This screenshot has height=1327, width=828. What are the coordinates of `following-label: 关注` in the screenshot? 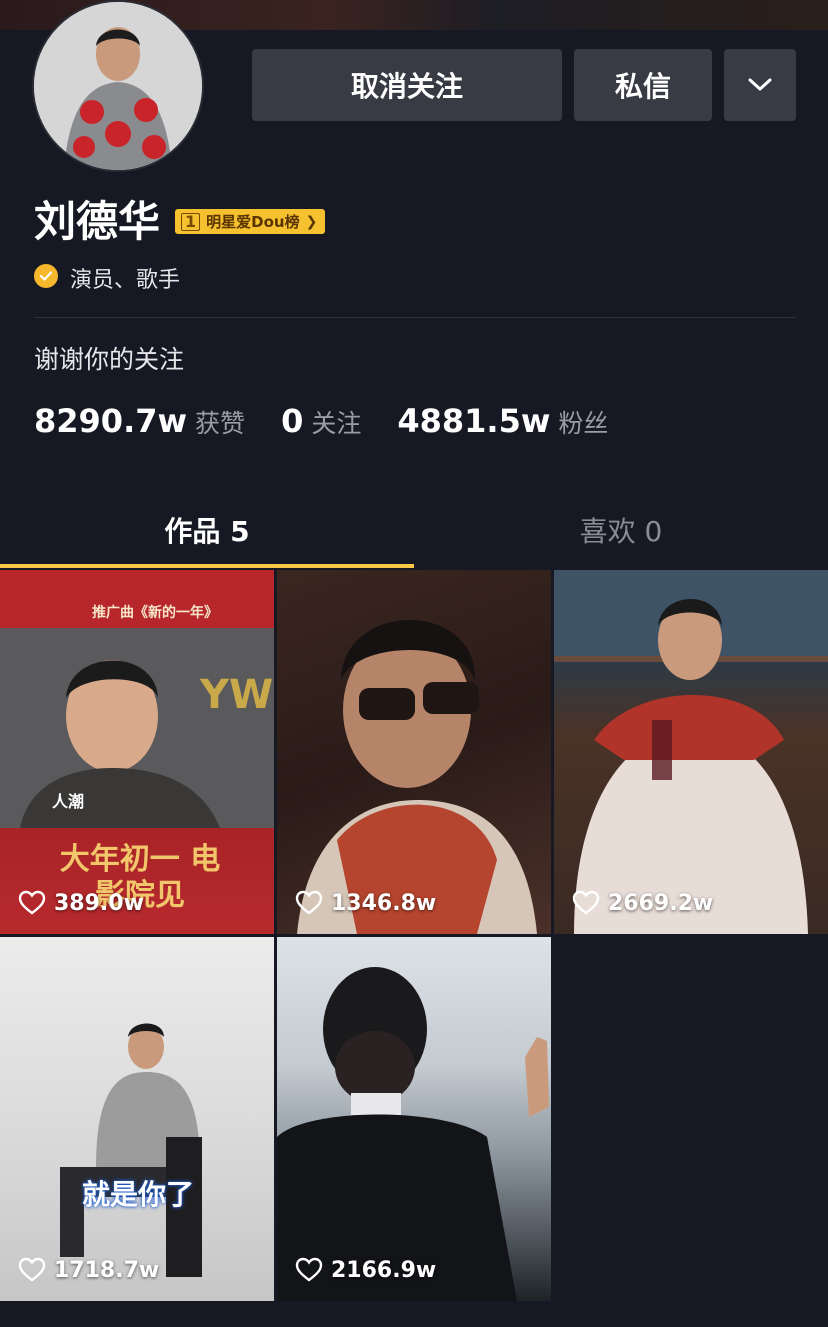 It's located at (336, 422).